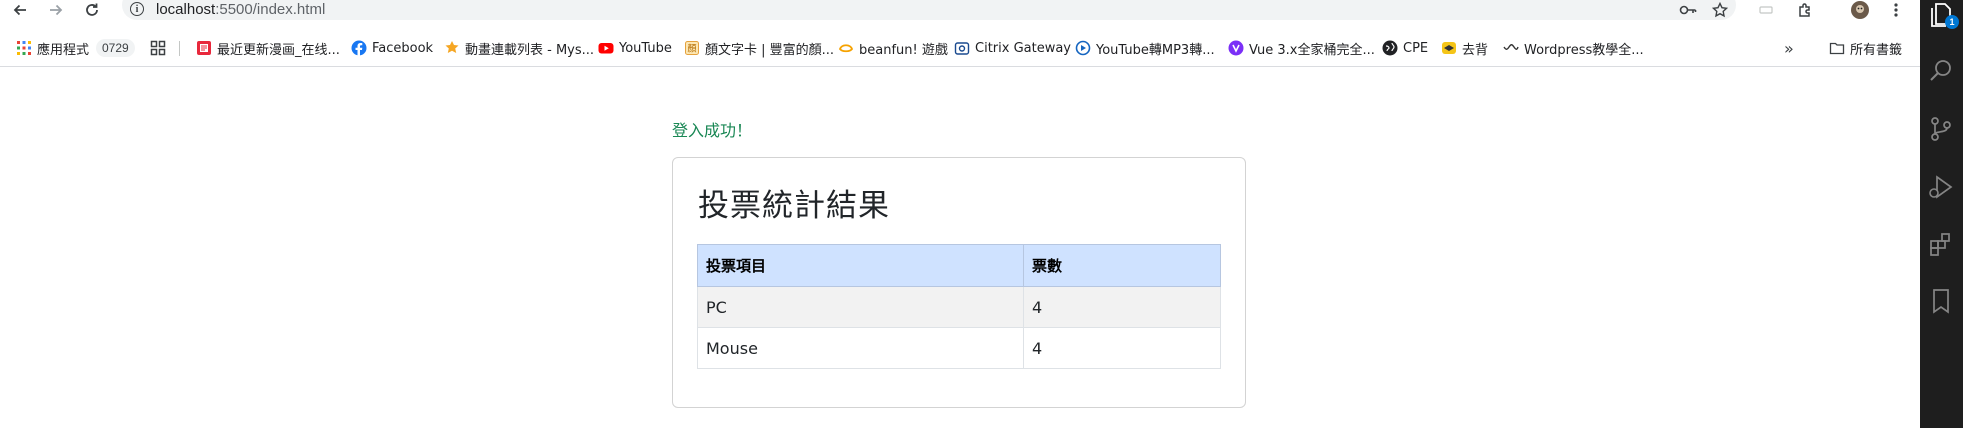 The height and width of the screenshot is (428, 1963). I want to click on login-success-message: 登入成功！, so click(712, 130).